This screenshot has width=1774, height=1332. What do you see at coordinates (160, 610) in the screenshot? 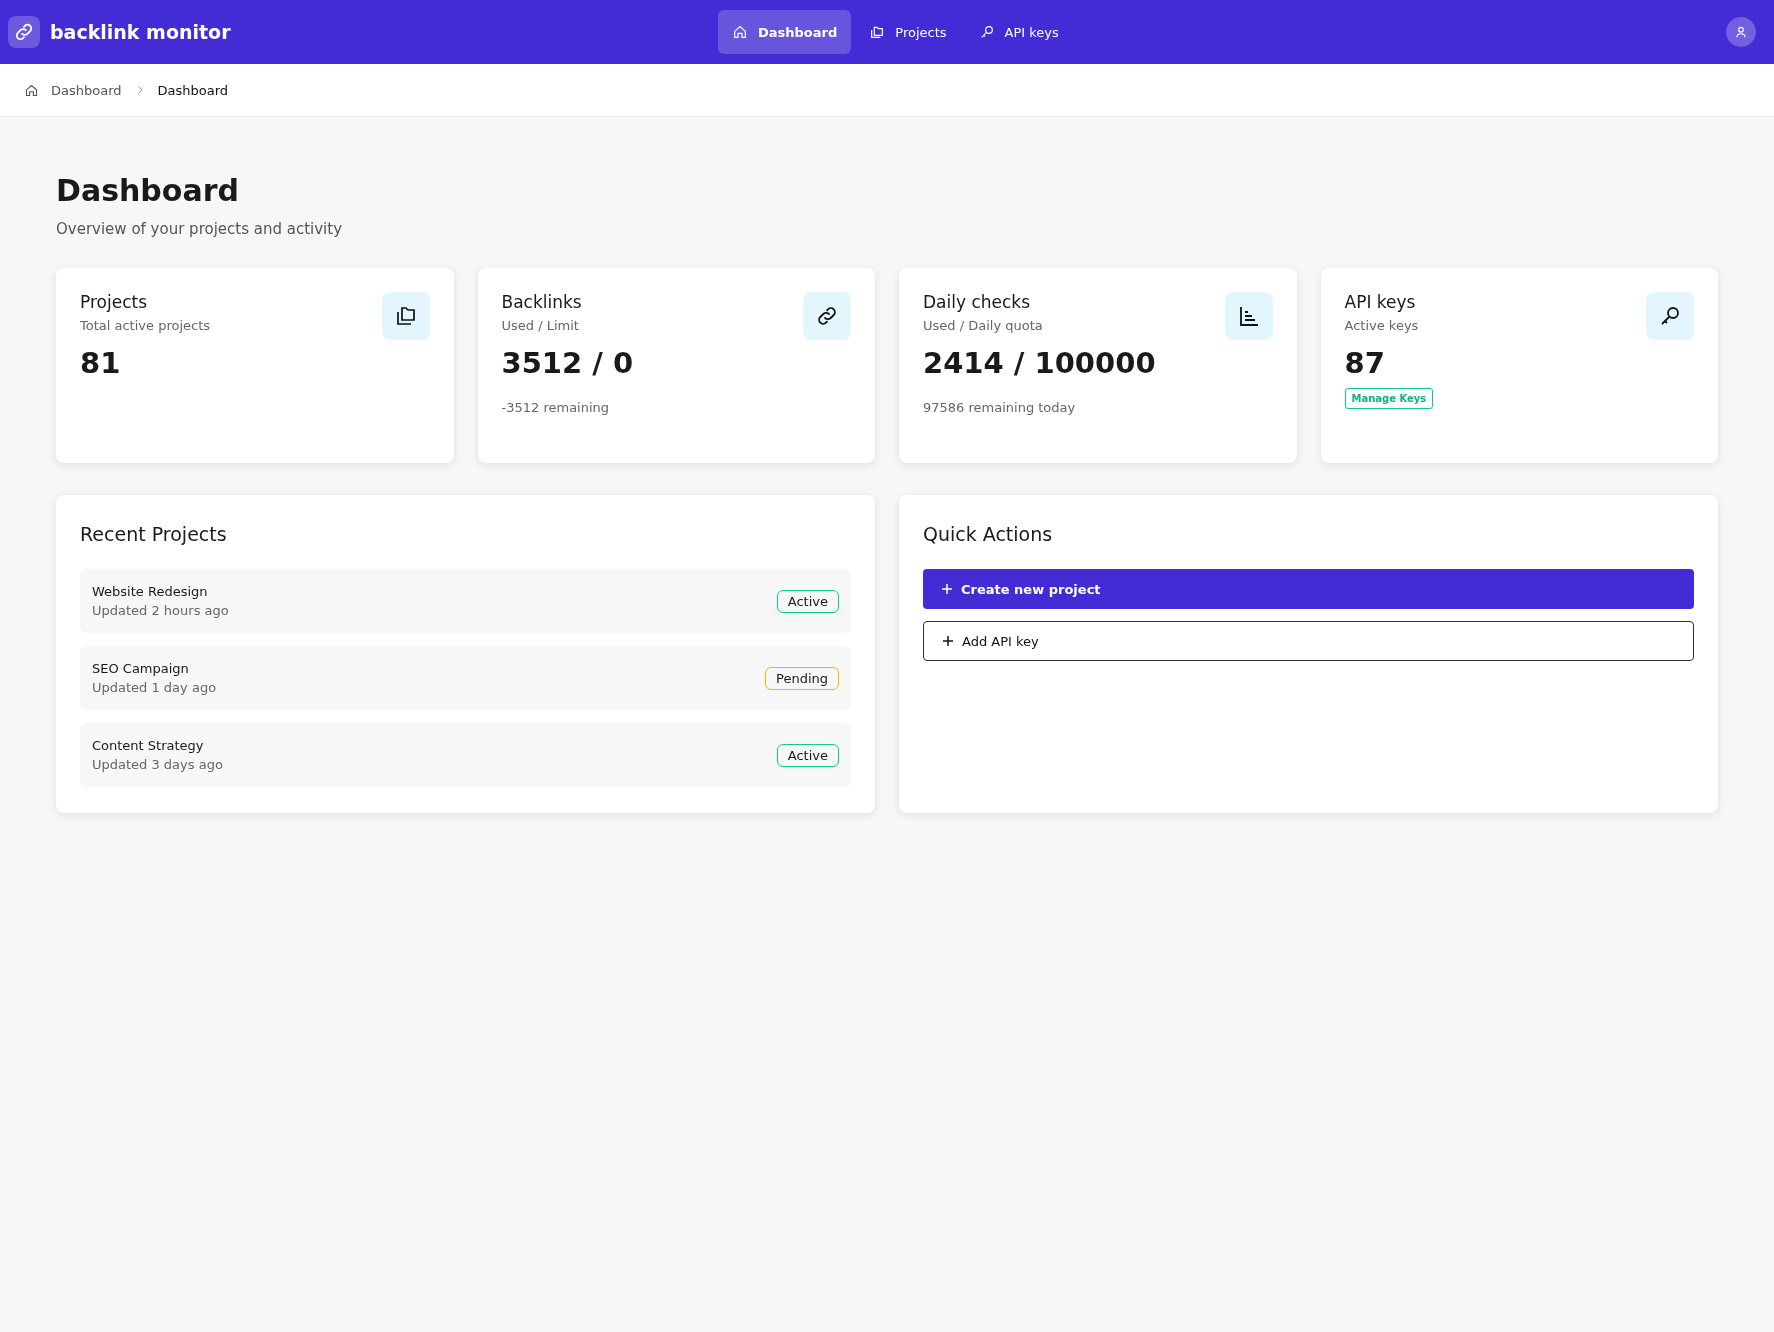
I see `project-updated: Updated 2 hours ago` at bounding box center [160, 610].